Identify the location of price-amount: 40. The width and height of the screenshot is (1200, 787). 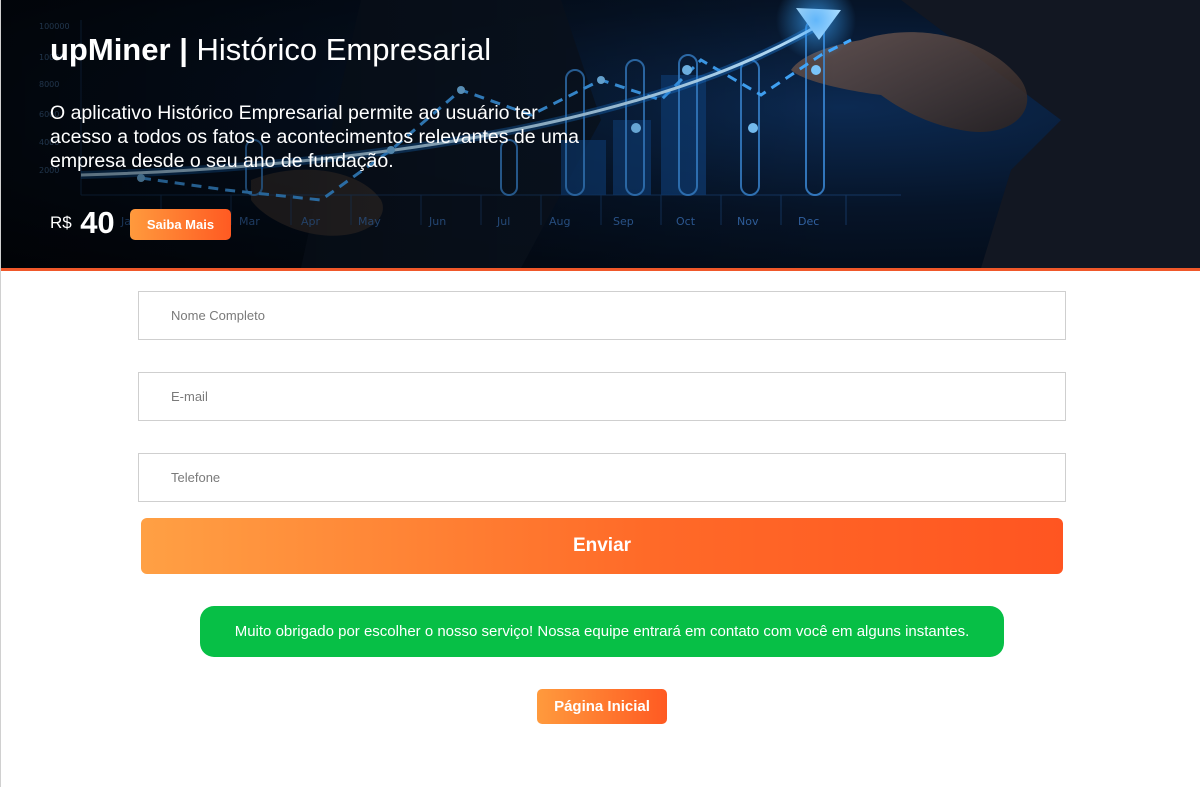
(97, 222).